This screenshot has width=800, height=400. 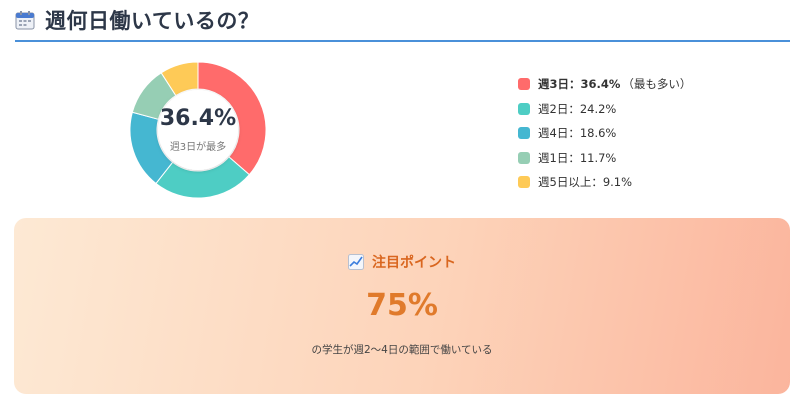 What do you see at coordinates (653, 182) in the screenshot?
I see `legend-item: 週5日以上：9.1%` at bounding box center [653, 182].